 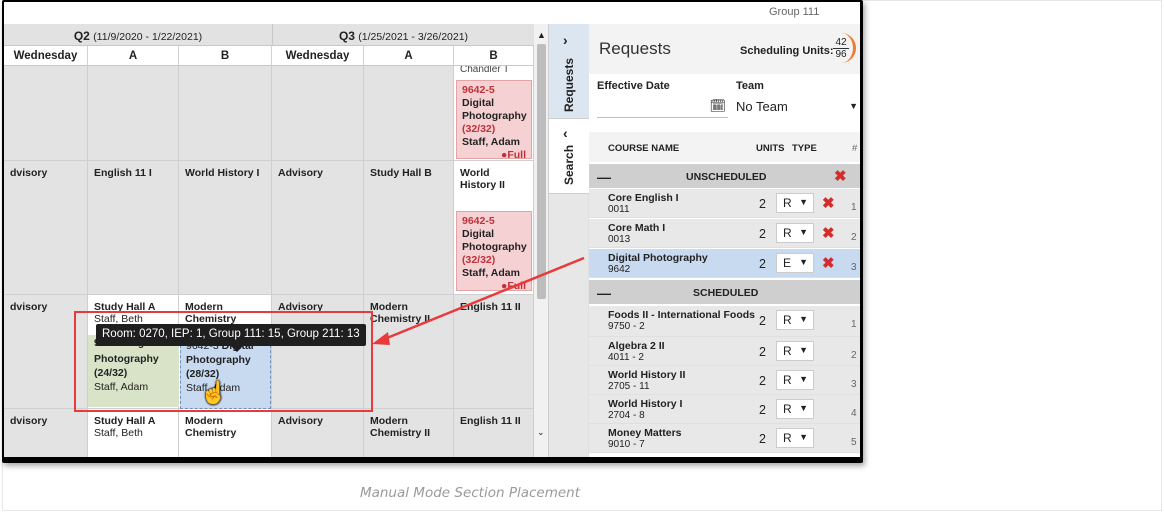 What do you see at coordinates (470, 493) in the screenshot?
I see `figure-caption: Manual Mode Section Placement` at bounding box center [470, 493].